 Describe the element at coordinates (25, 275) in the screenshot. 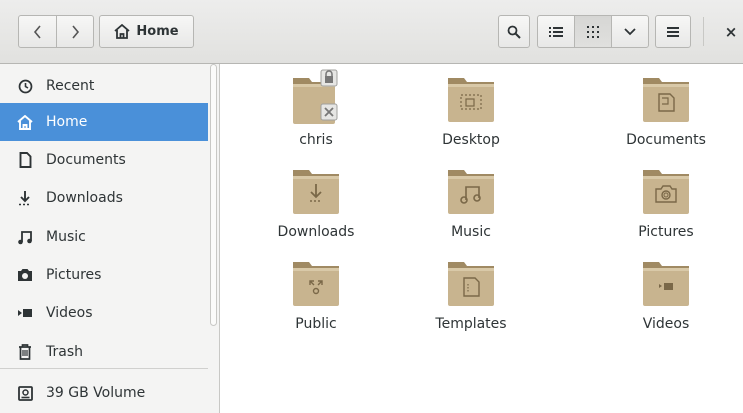

I see `camera-icon` at that location.